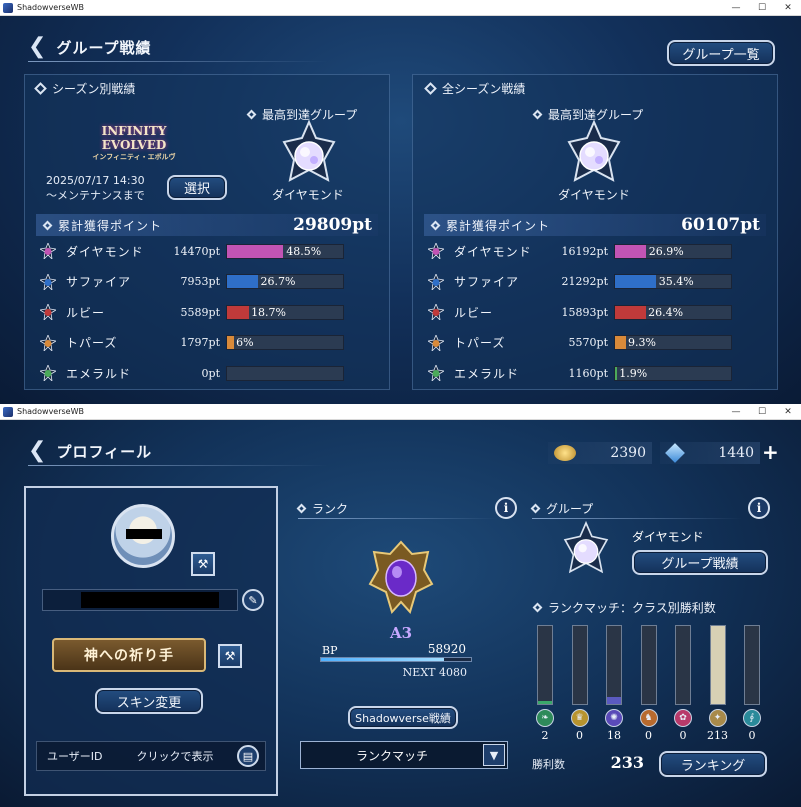 This screenshot has height=807, width=801. What do you see at coordinates (285, 251) in the screenshot?
I see `row-percent-track: 48.5%` at bounding box center [285, 251].